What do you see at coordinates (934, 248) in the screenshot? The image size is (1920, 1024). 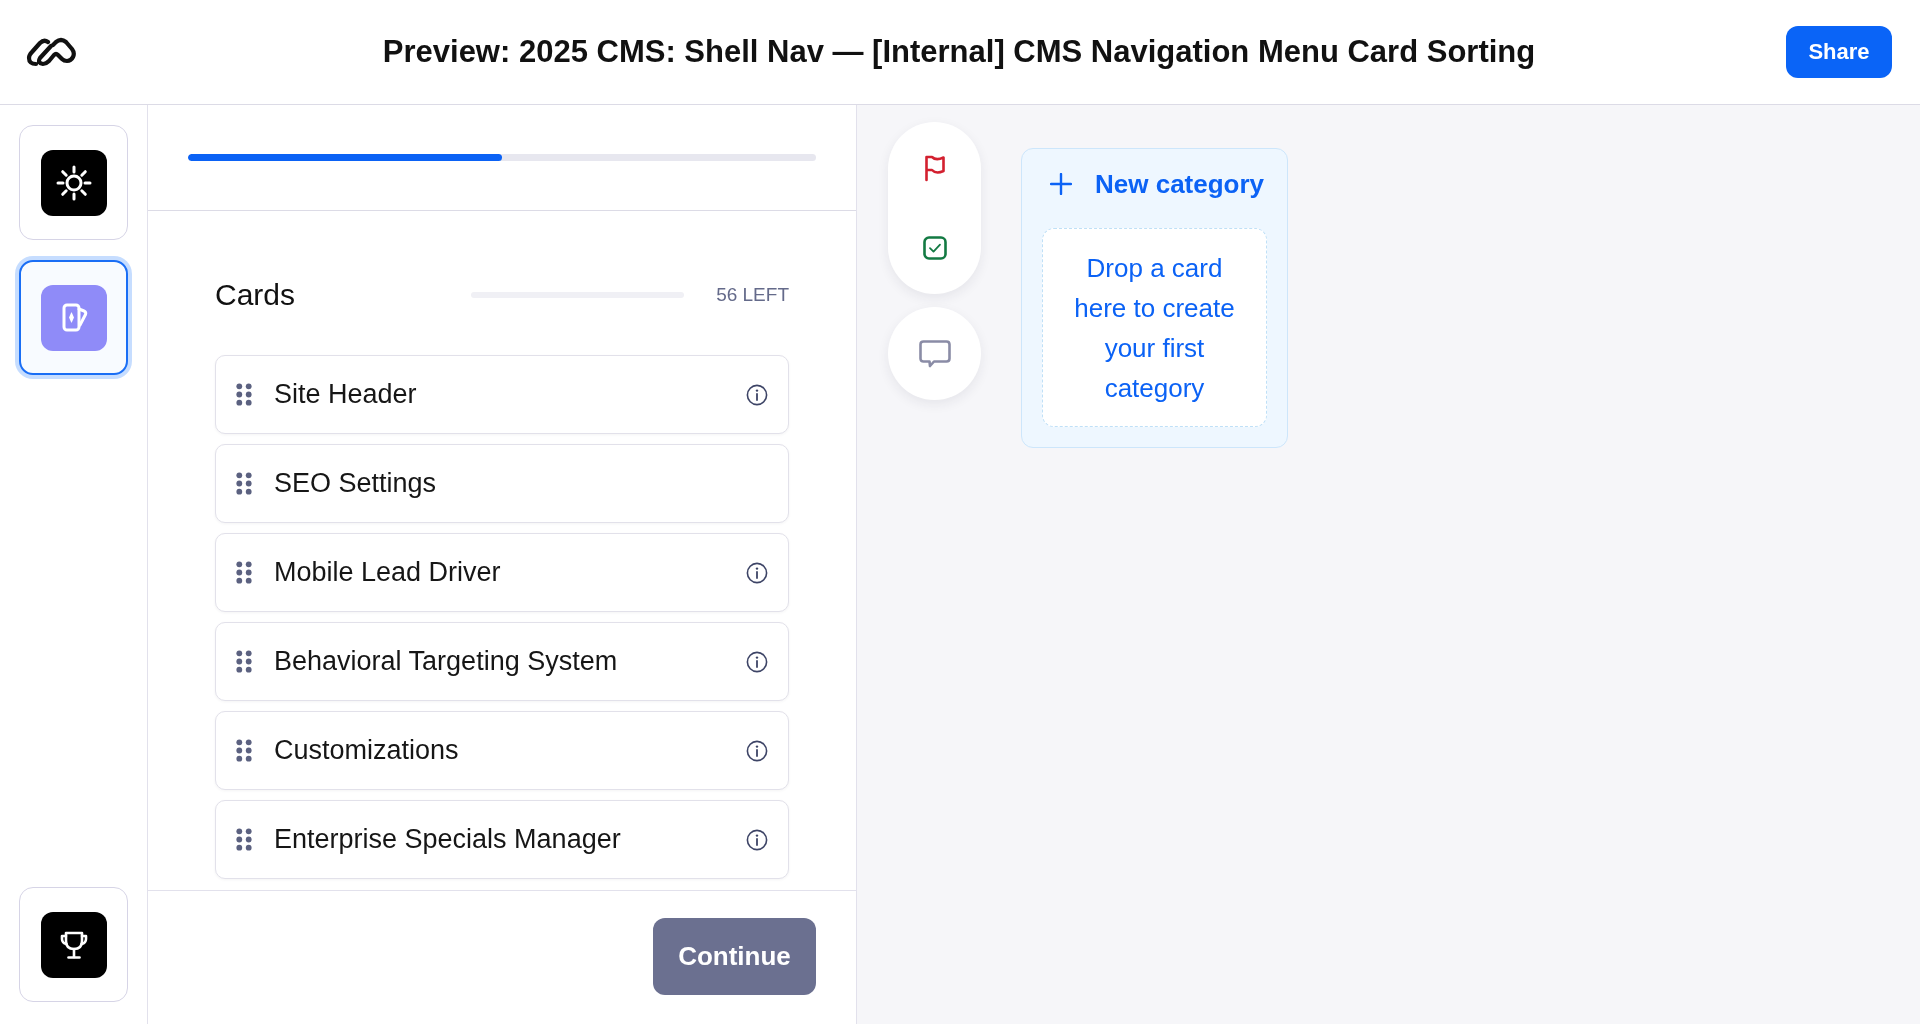 I see `checkbox-icon` at bounding box center [934, 248].